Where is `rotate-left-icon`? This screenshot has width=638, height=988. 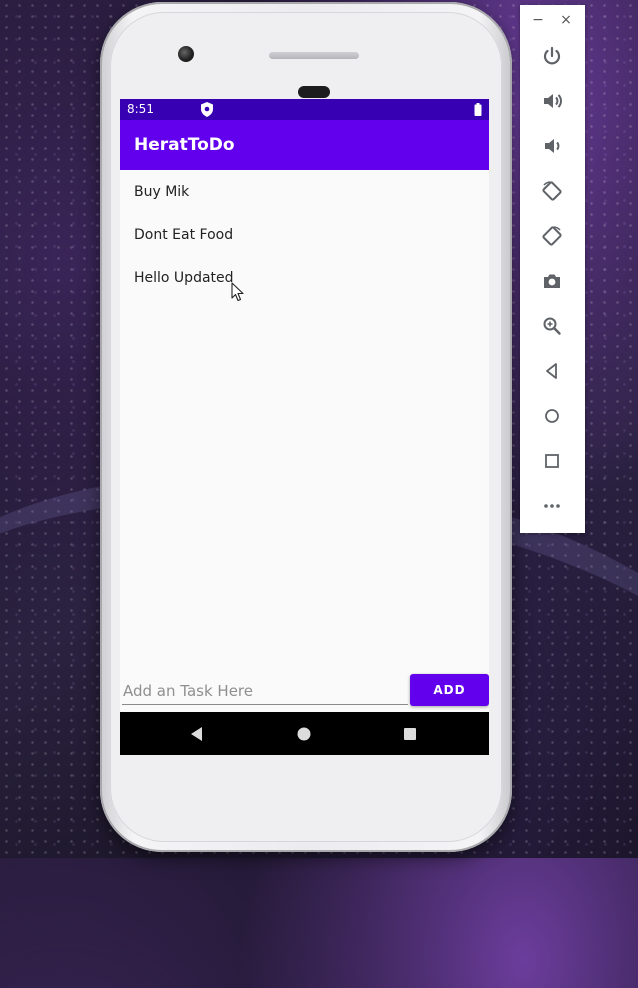 rotate-left-icon is located at coordinates (552, 191).